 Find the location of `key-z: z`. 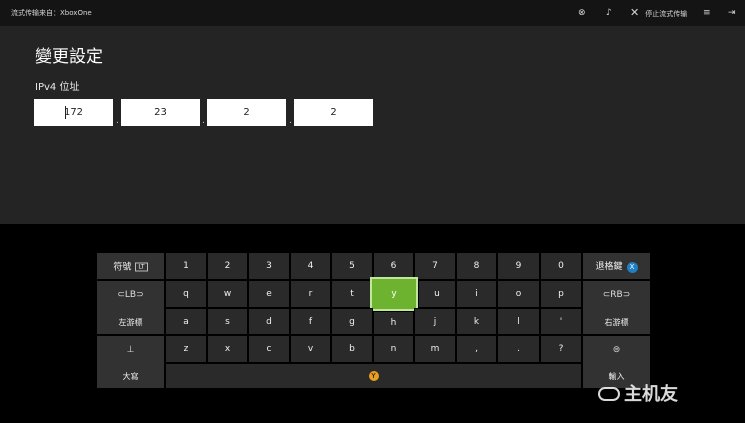

key-z: z is located at coordinates (186, 349).